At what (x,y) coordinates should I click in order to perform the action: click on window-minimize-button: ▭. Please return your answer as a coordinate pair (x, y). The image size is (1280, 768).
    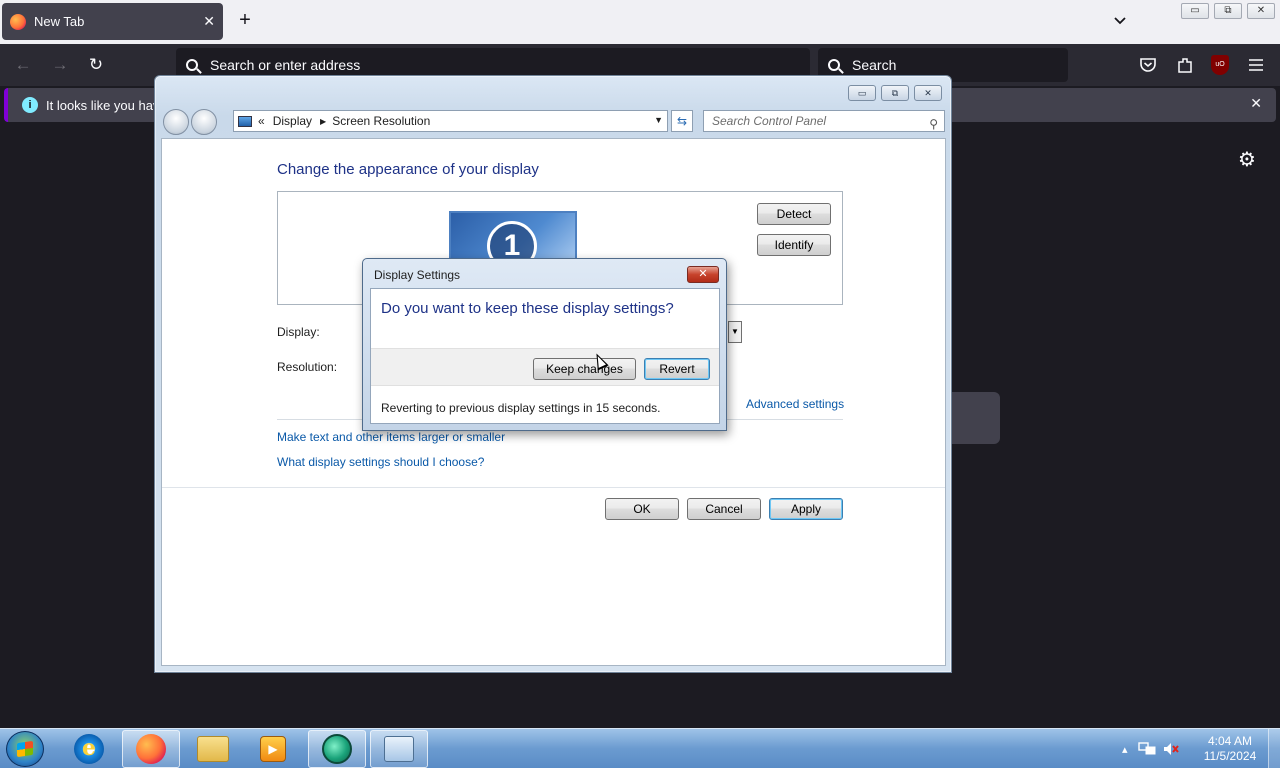
    Looking at the image, I should click on (1195, 11).